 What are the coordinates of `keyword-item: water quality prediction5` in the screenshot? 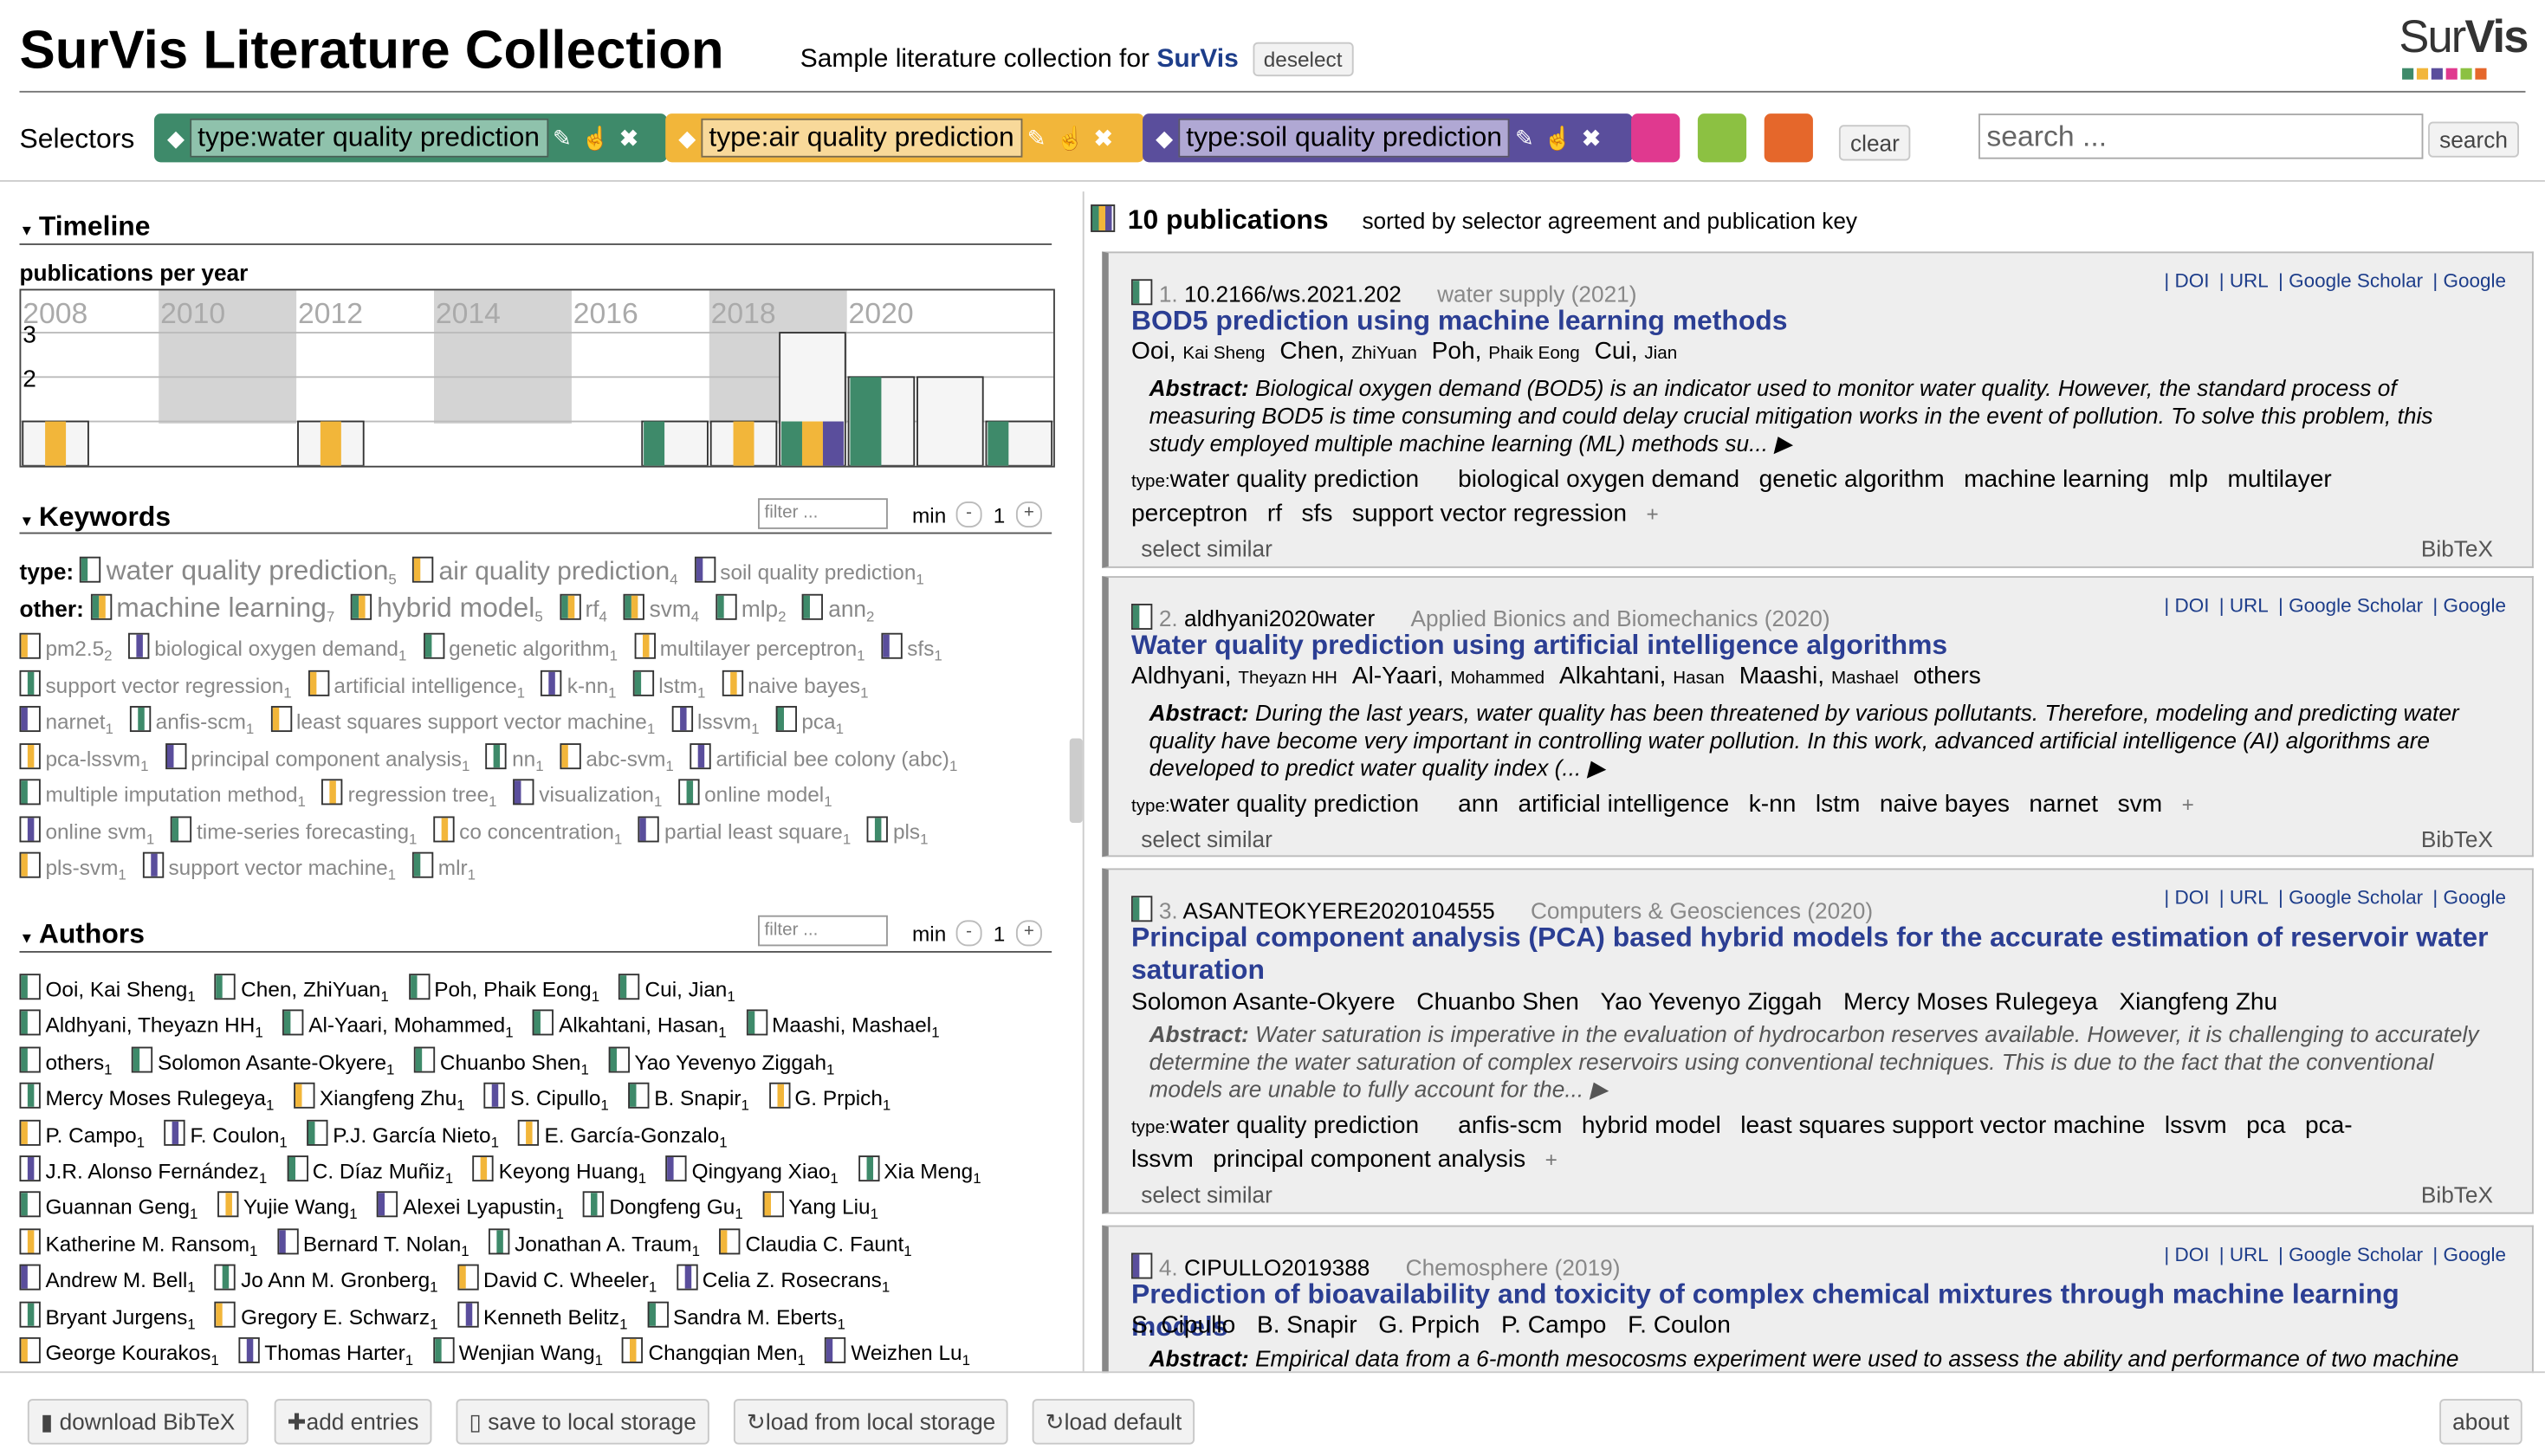 It's located at (238, 571).